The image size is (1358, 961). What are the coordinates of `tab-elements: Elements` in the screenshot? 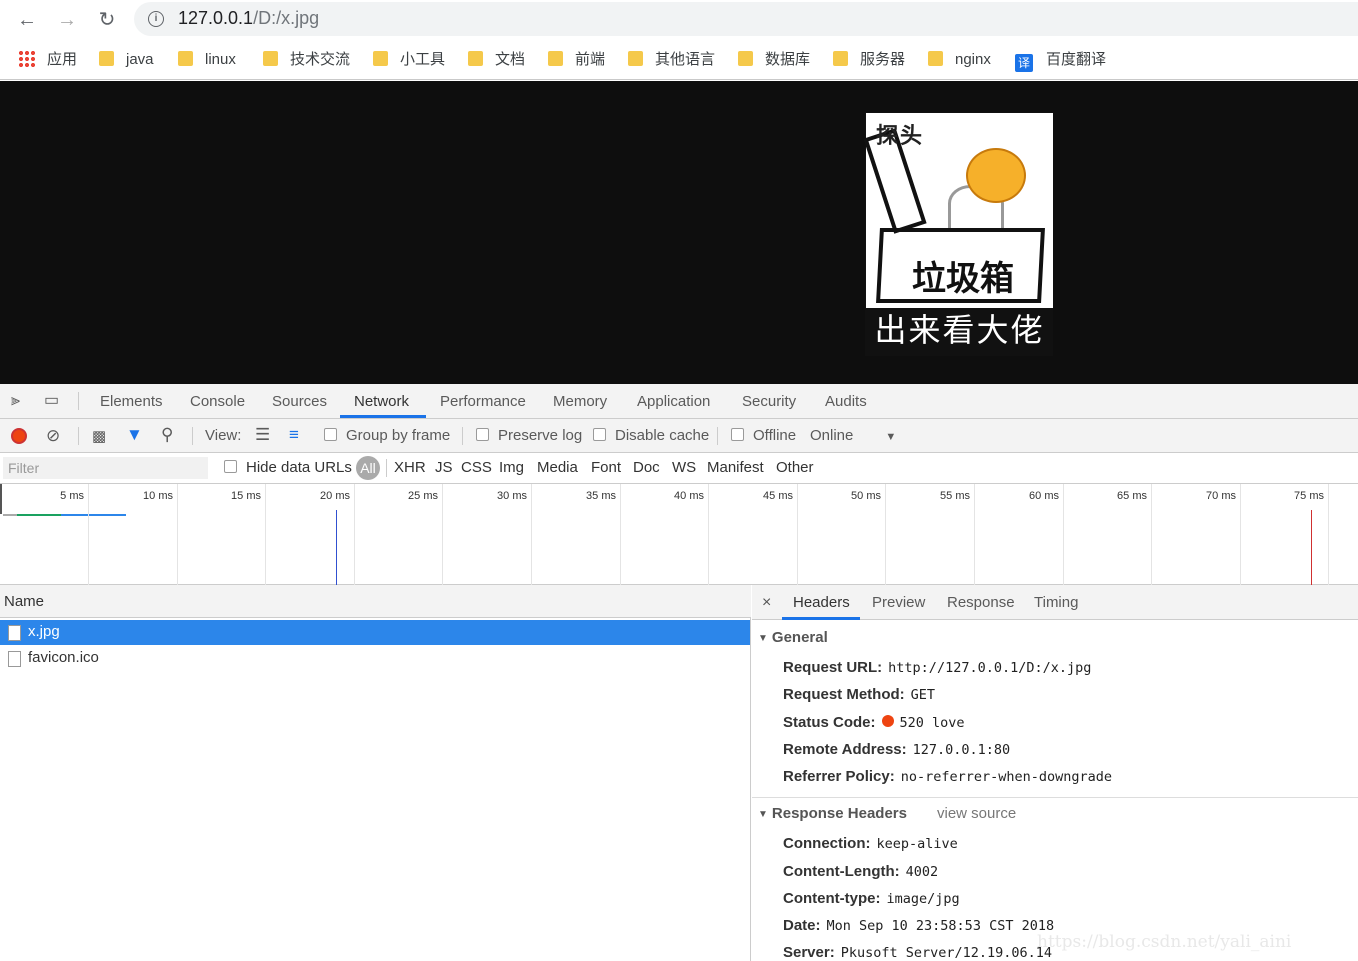 It's located at (131, 401).